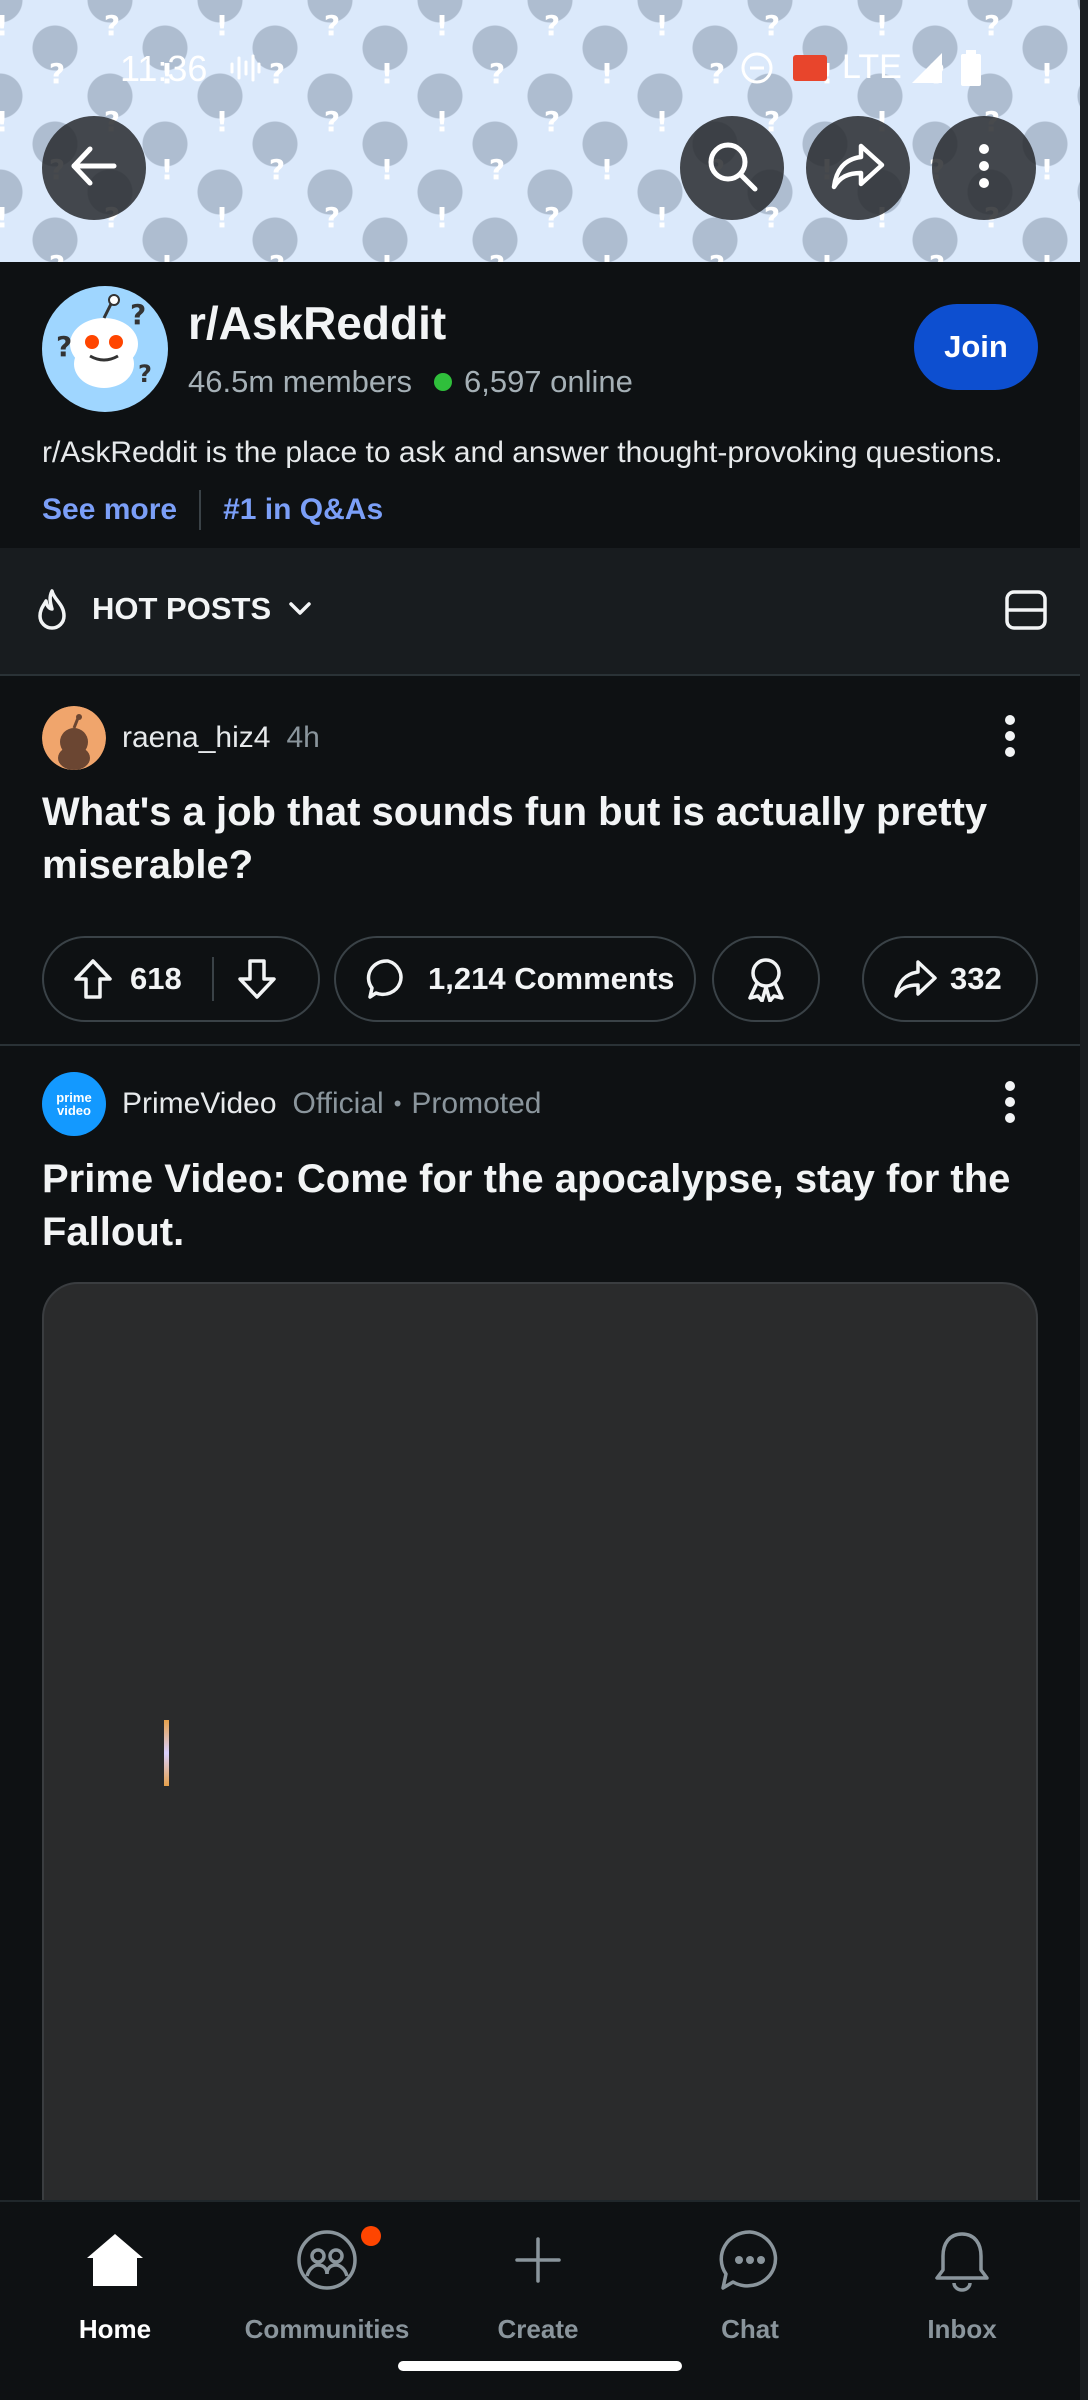  I want to click on share-subreddit-button, so click(858, 168).